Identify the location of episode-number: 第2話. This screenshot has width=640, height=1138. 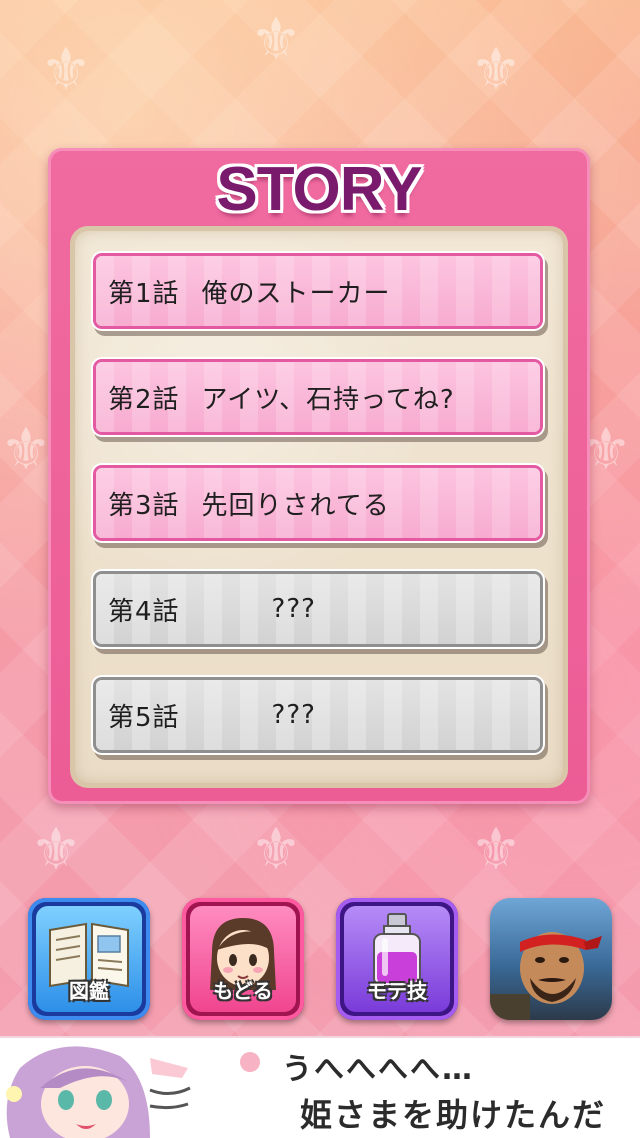
(144, 399).